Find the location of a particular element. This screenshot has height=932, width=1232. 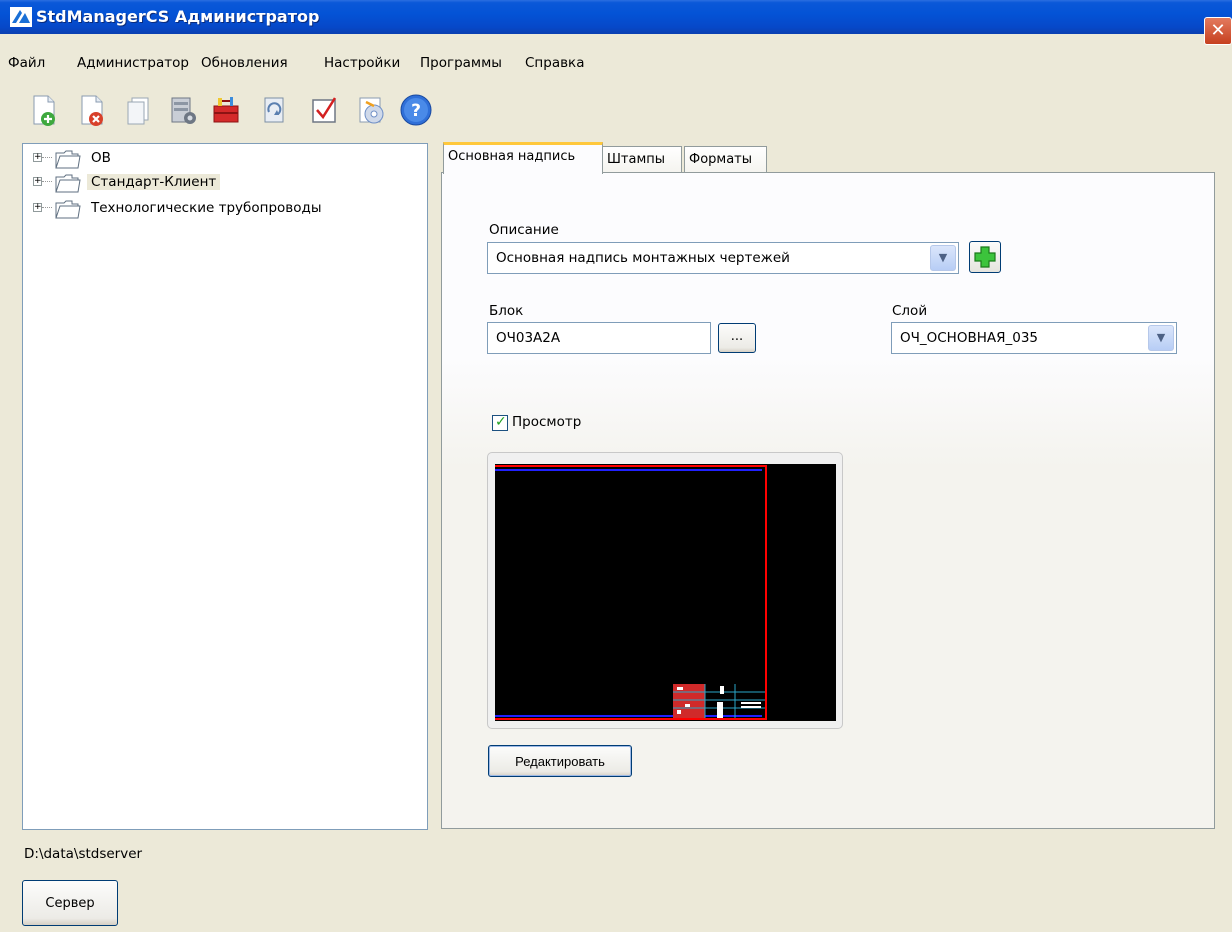

edit-button: Редактировать is located at coordinates (560, 761).